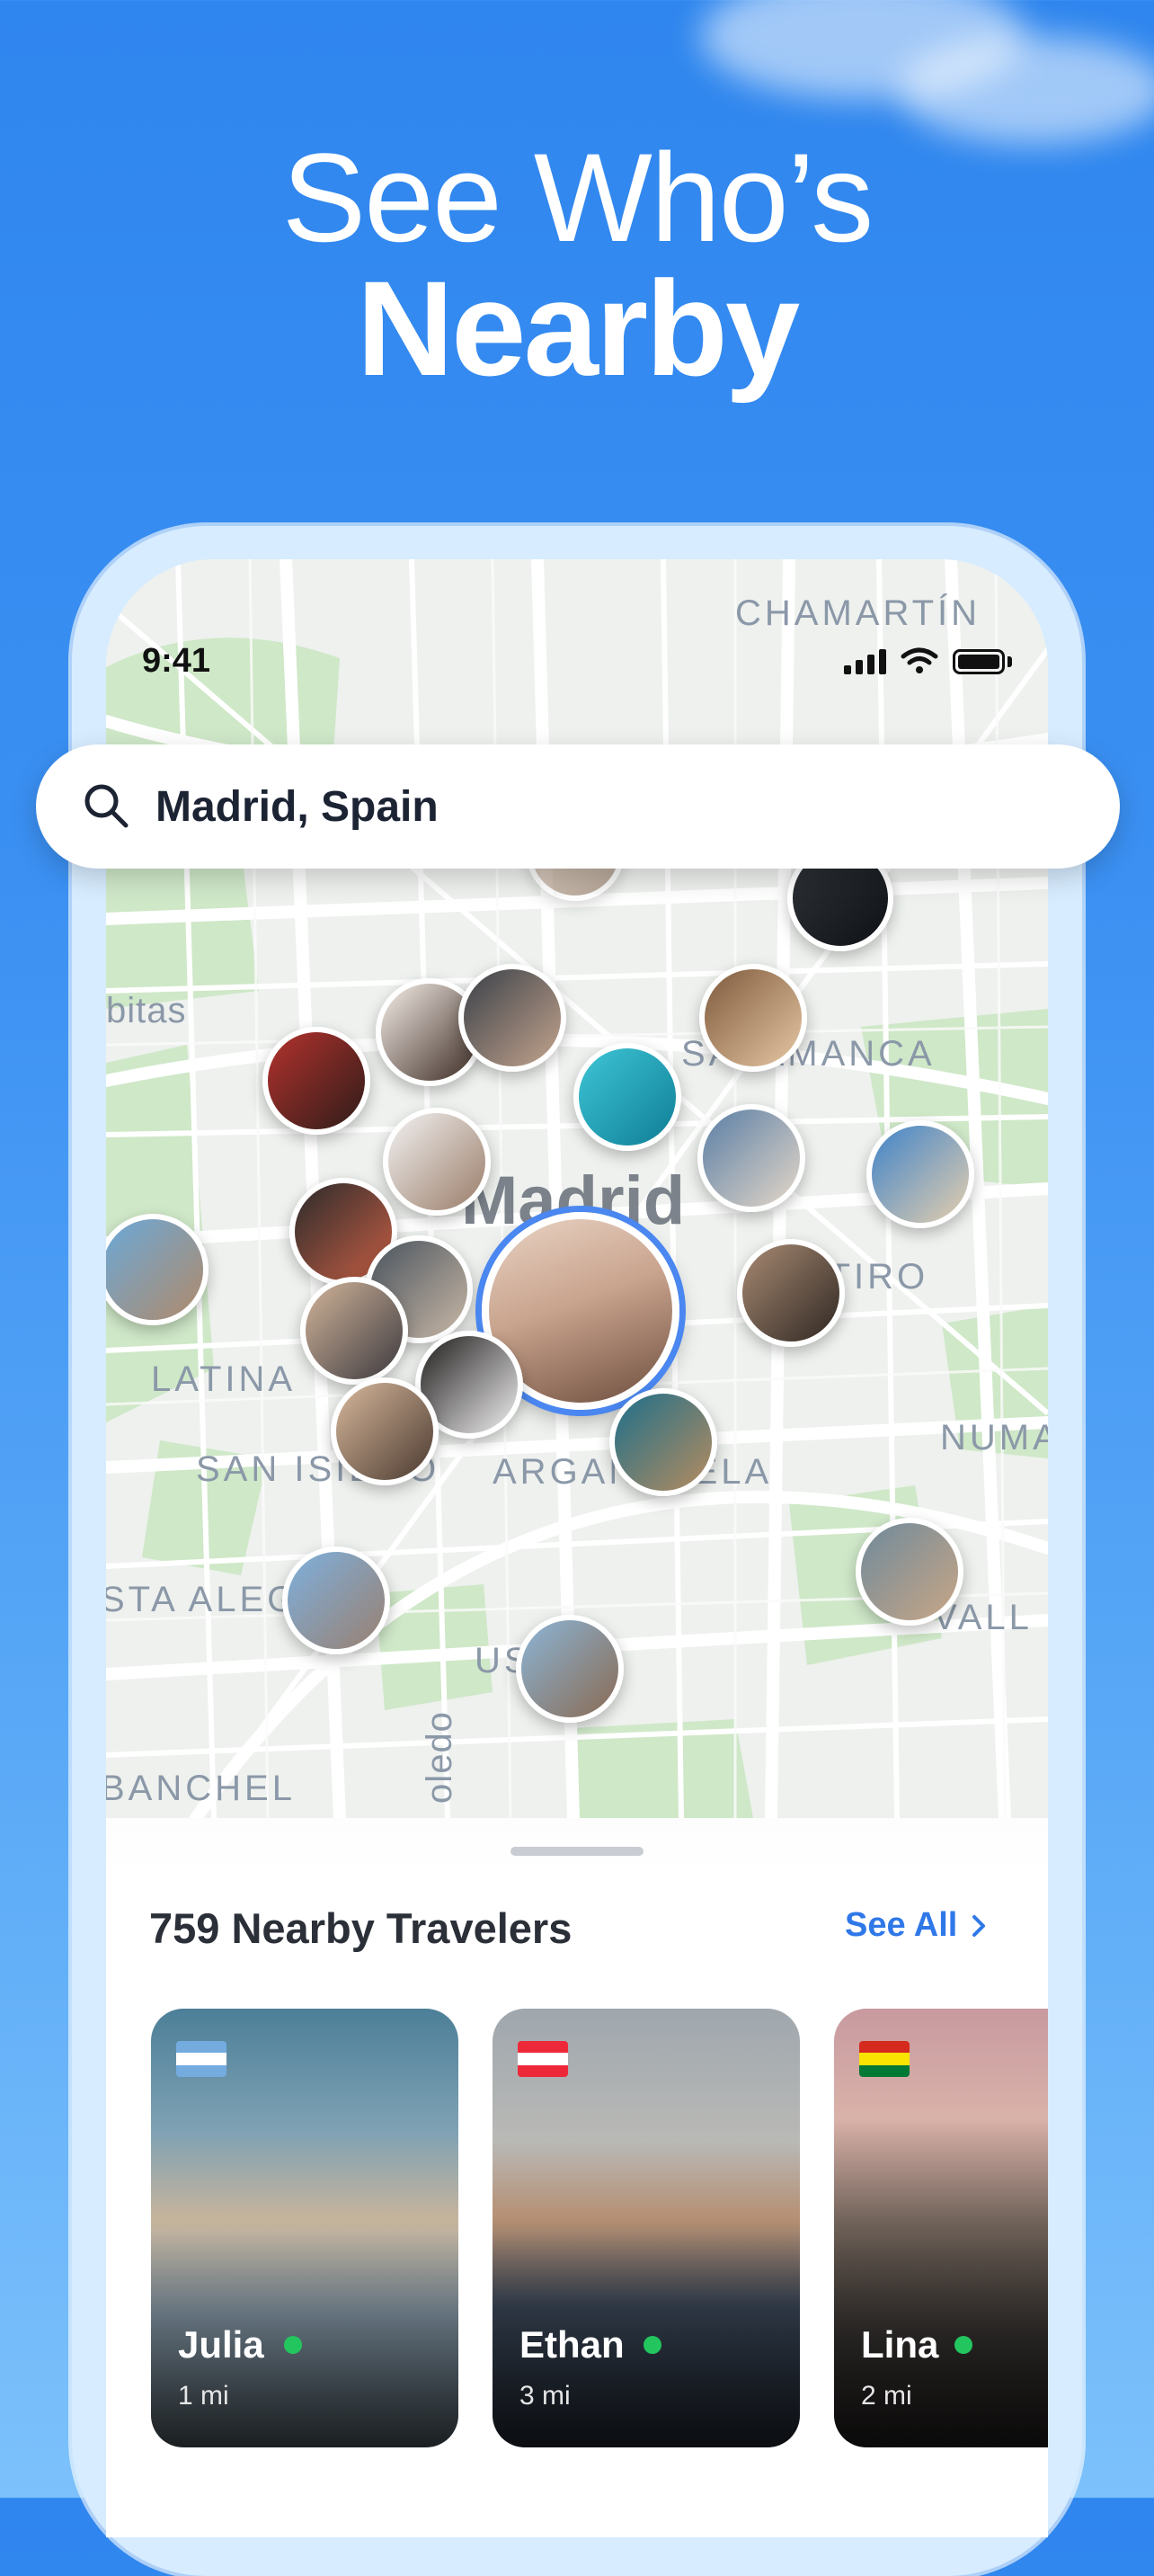 The height and width of the screenshot is (2576, 1154). Describe the element at coordinates (304, 2228) in the screenshot. I see `traveler-card: Julia 1 mi` at that location.